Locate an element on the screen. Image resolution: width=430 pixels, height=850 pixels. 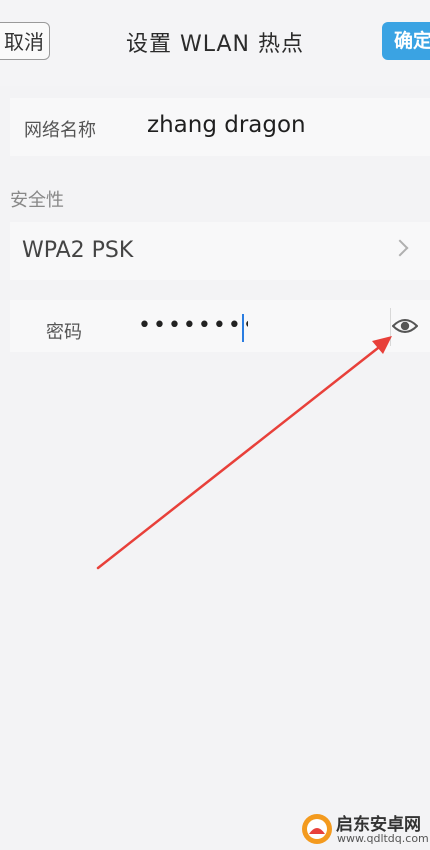
eye-icon is located at coordinates (405, 326).